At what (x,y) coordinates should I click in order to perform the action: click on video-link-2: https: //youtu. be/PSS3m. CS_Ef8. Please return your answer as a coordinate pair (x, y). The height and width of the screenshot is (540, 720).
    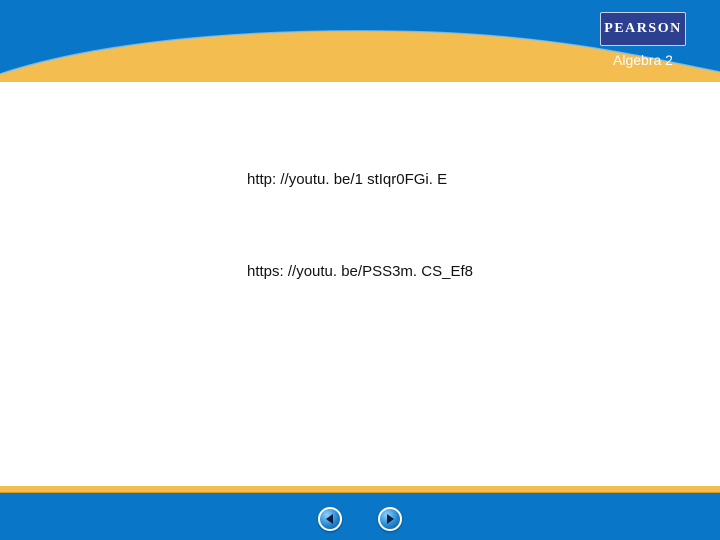
    Looking at the image, I should click on (360, 272).